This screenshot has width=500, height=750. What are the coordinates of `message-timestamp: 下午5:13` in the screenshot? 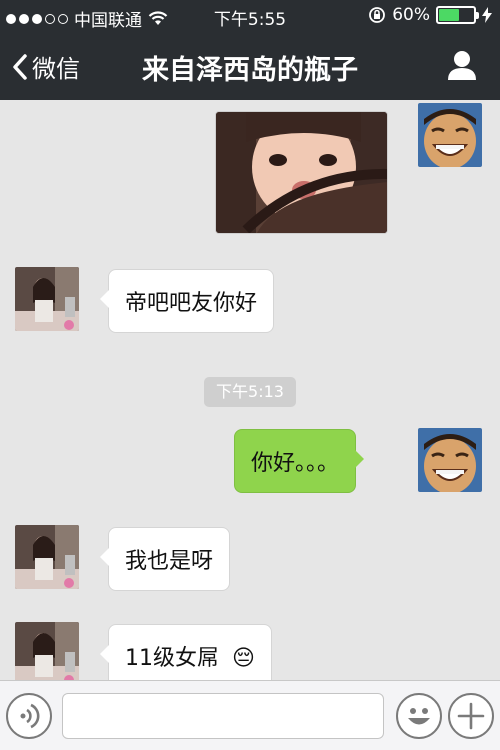 It's located at (250, 392).